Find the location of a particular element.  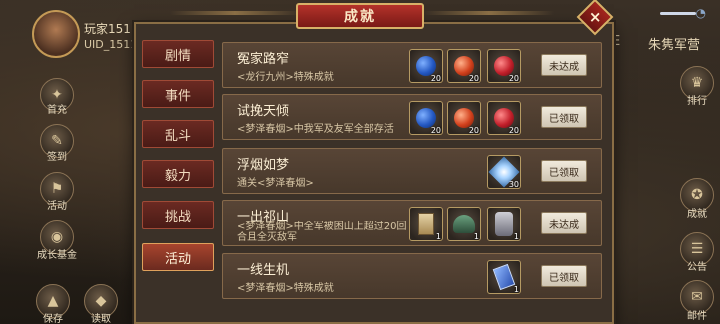

achievement-title: 试挽天倾 is located at coordinates (263, 111).